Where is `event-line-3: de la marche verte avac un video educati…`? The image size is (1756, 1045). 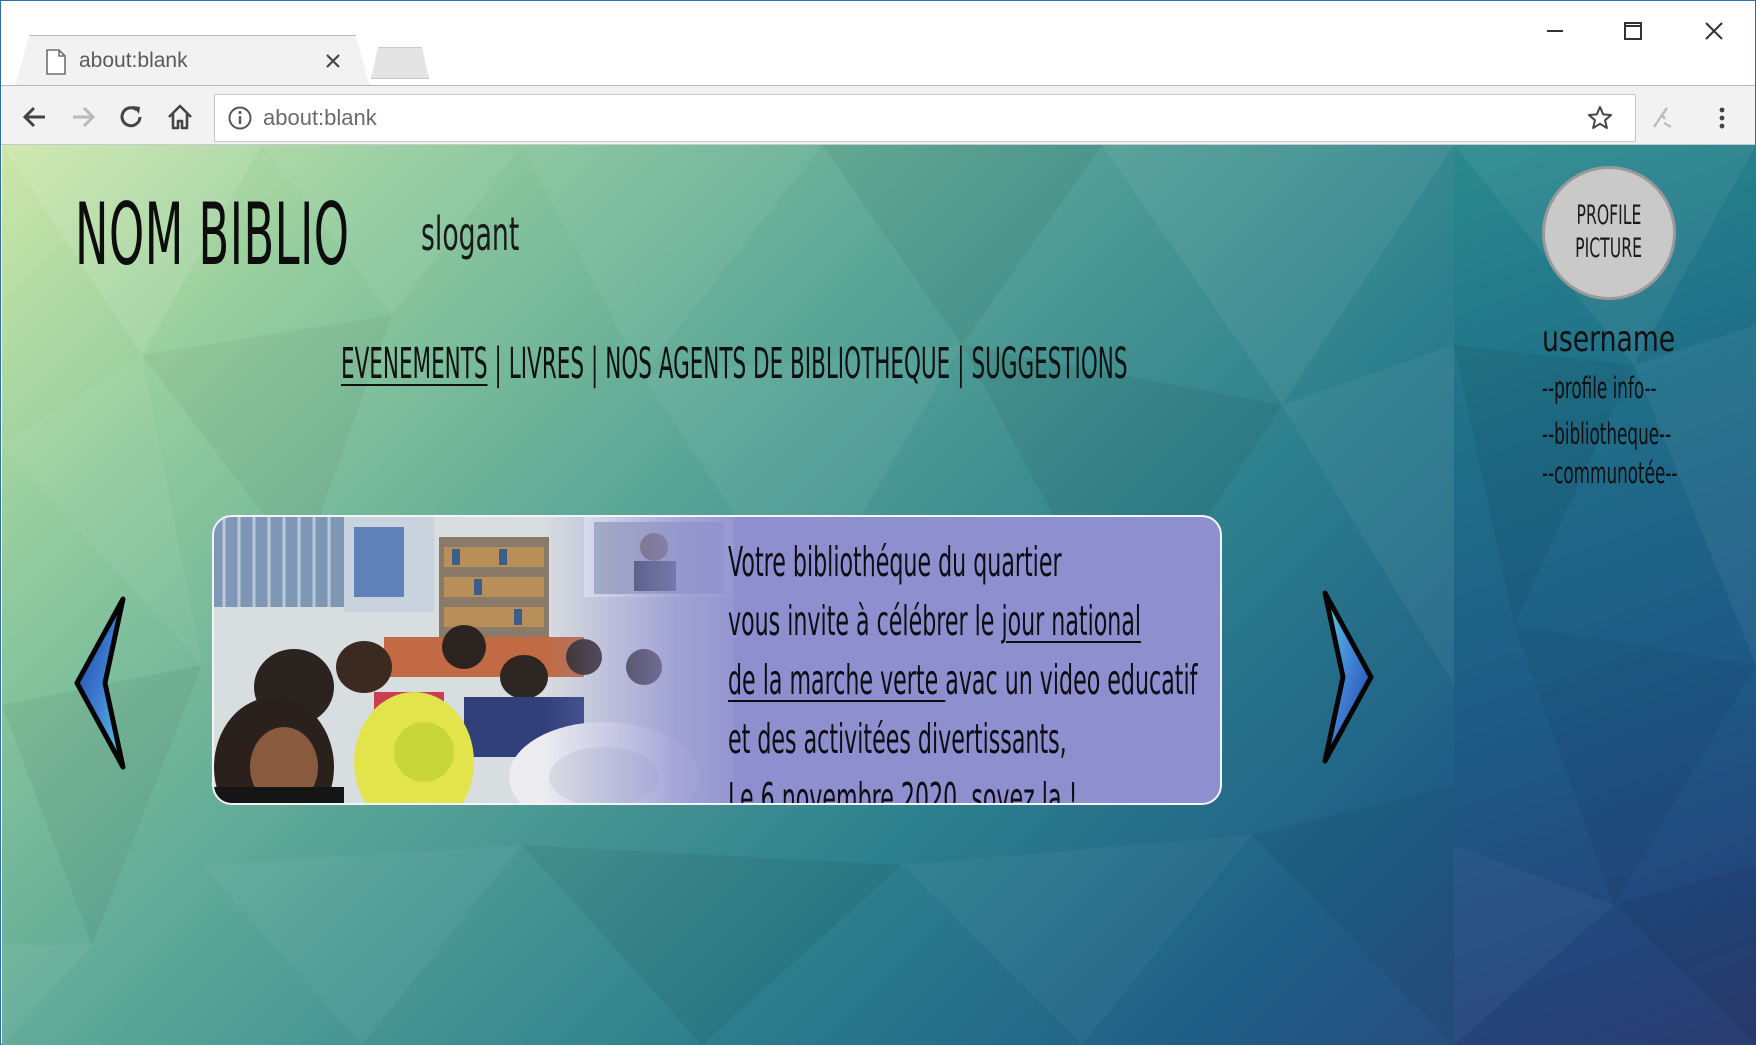
event-line-3: de la marche verte avac un video educati… is located at coordinates (971, 680).